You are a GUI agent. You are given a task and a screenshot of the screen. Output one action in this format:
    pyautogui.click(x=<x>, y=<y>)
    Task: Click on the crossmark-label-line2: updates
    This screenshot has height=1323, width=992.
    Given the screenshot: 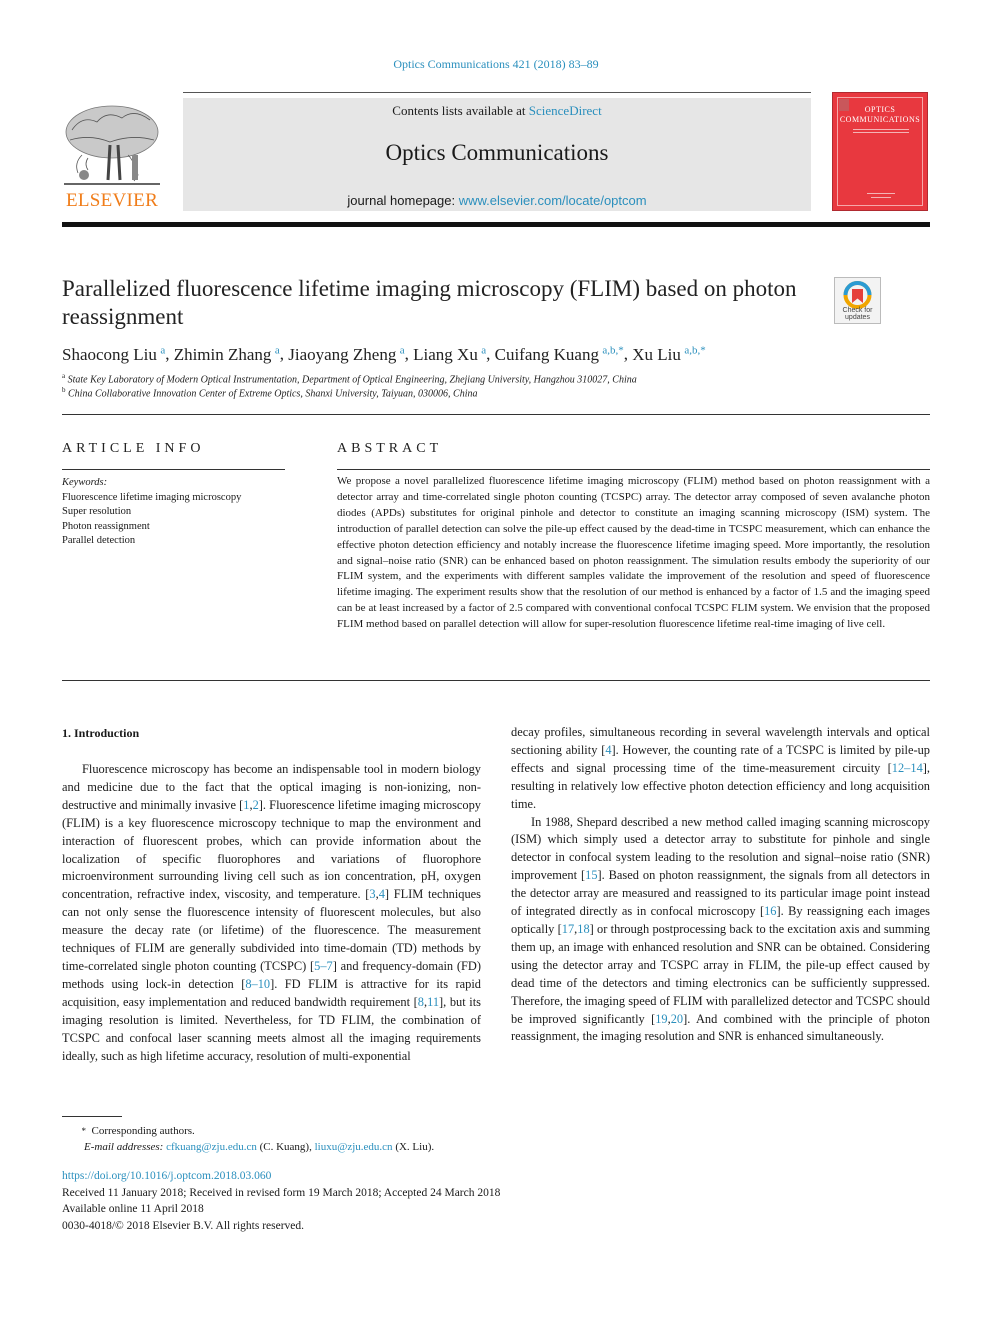 What is the action you would take?
    pyautogui.click(x=857, y=317)
    